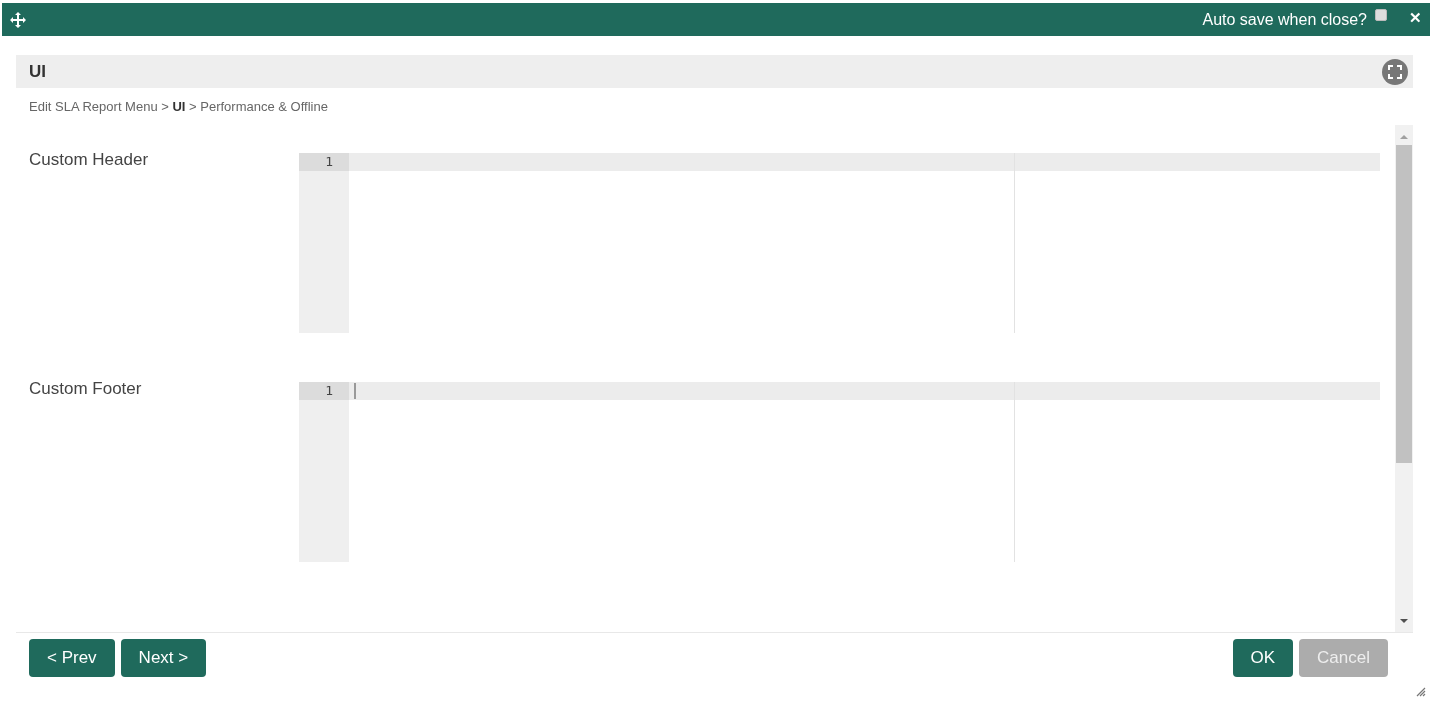 The width and height of the screenshot is (1432, 703). I want to click on auto-save-label: Auto save when close?, so click(1284, 19).